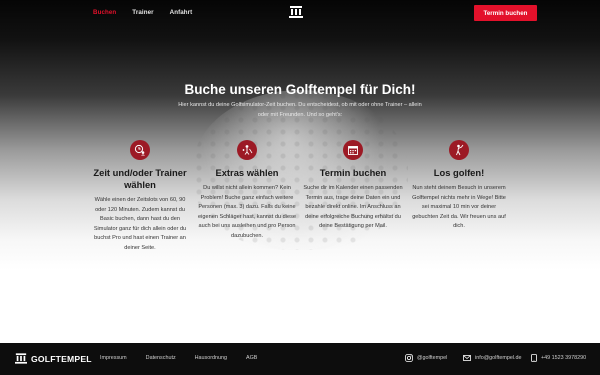  What do you see at coordinates (113, 358) in the screenshot?
I see `footer-link-impressum: Impressum` at bounding box center [113, 358].